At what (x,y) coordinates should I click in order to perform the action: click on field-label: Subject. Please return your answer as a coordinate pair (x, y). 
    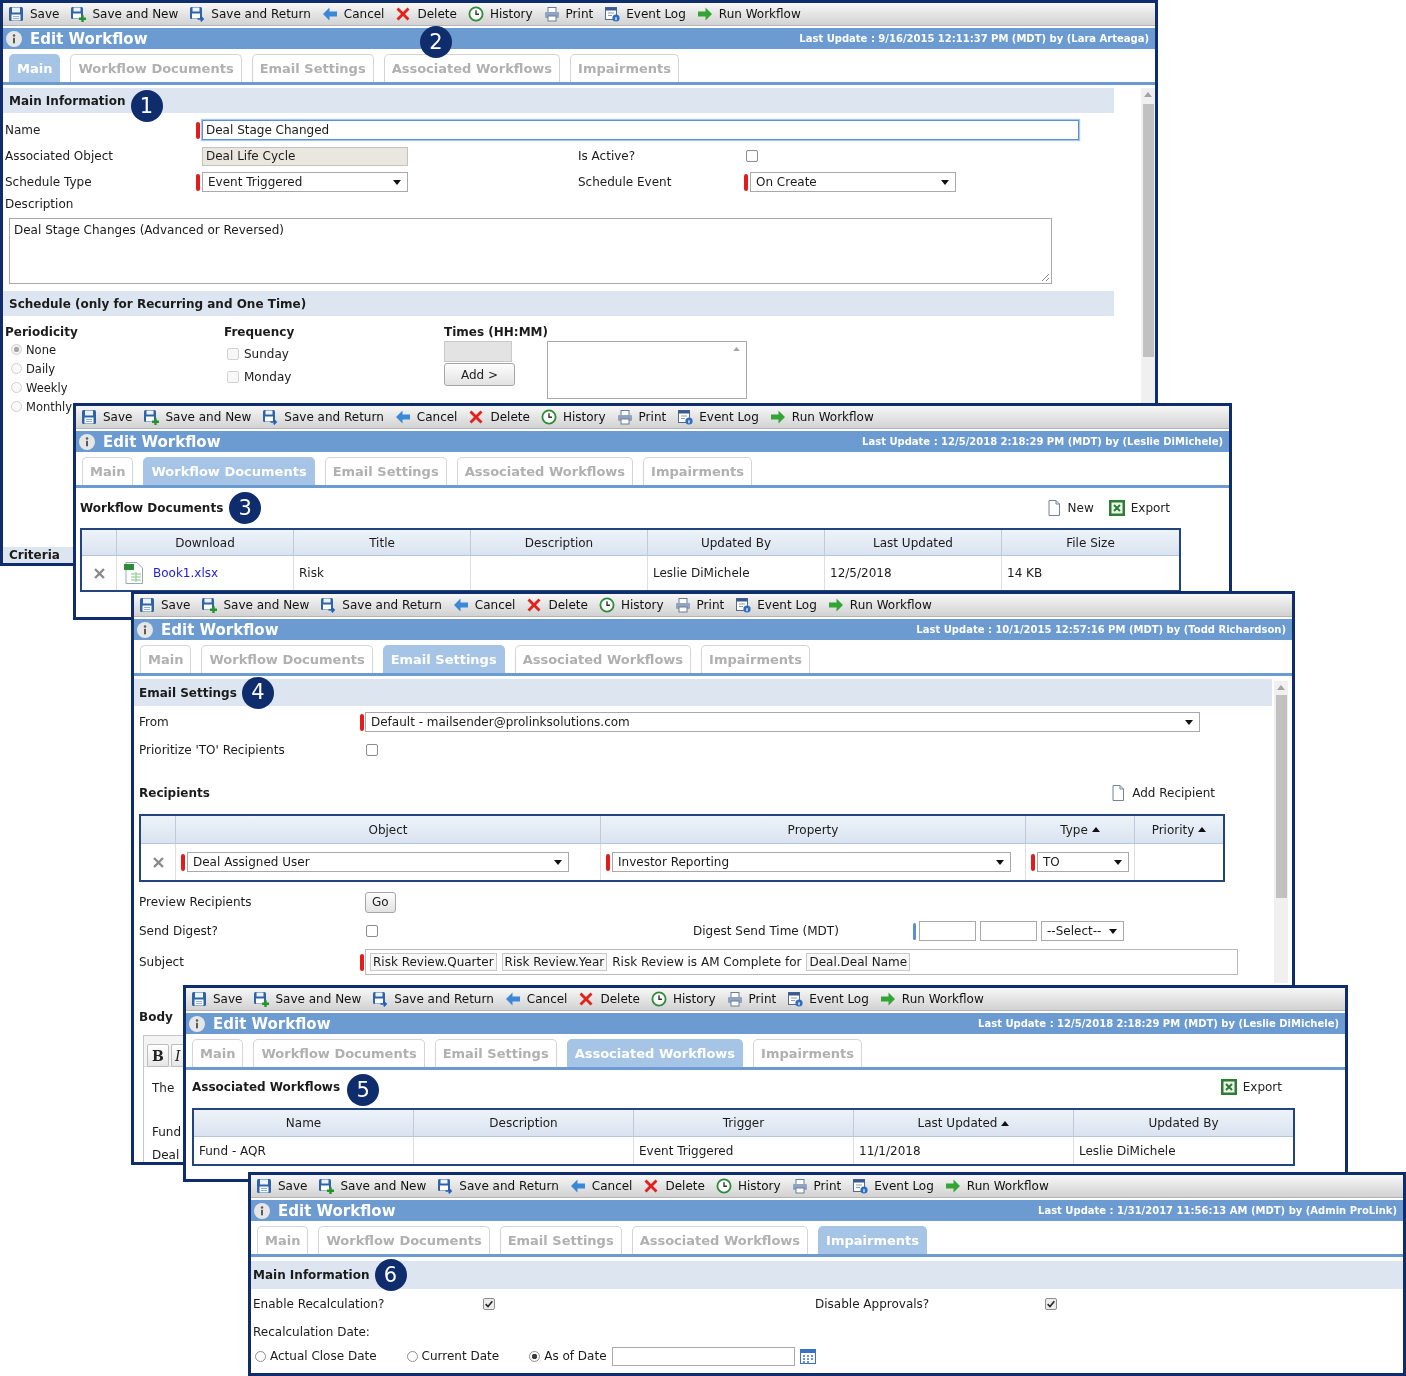
    Looking at the image, I should click on (162, 962).